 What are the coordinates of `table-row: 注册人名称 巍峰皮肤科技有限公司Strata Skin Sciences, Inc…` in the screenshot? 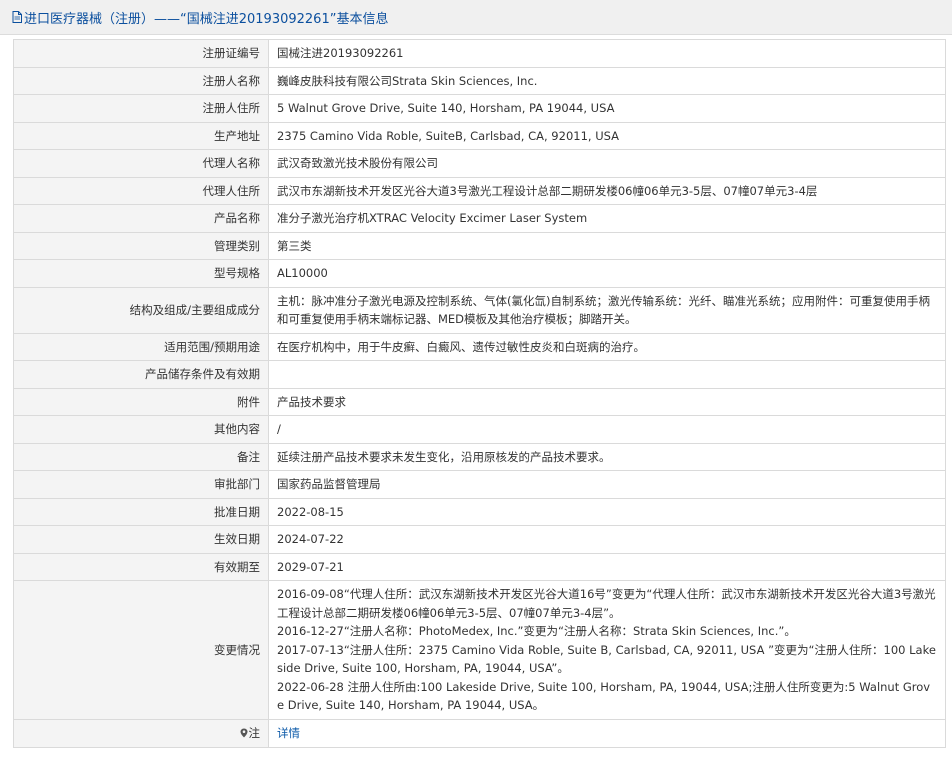 It's located at (479, 80).